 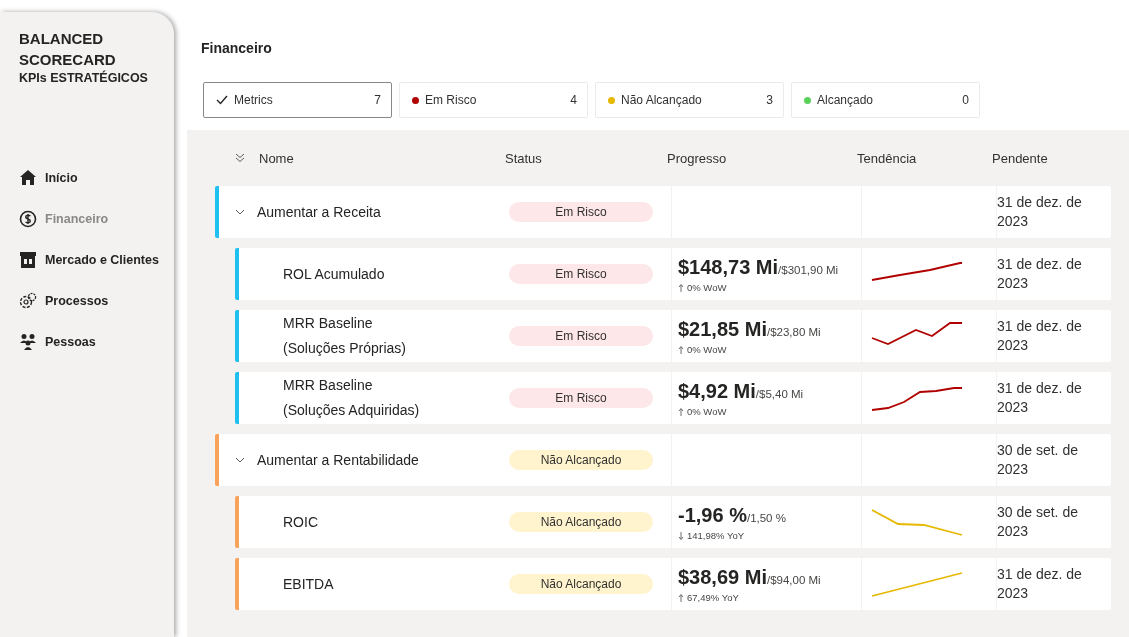 What do you see at coordinates (716, 535) in the screenshot?
I see `change-text: 141,98% YoY` at bounding box center [716, 535].